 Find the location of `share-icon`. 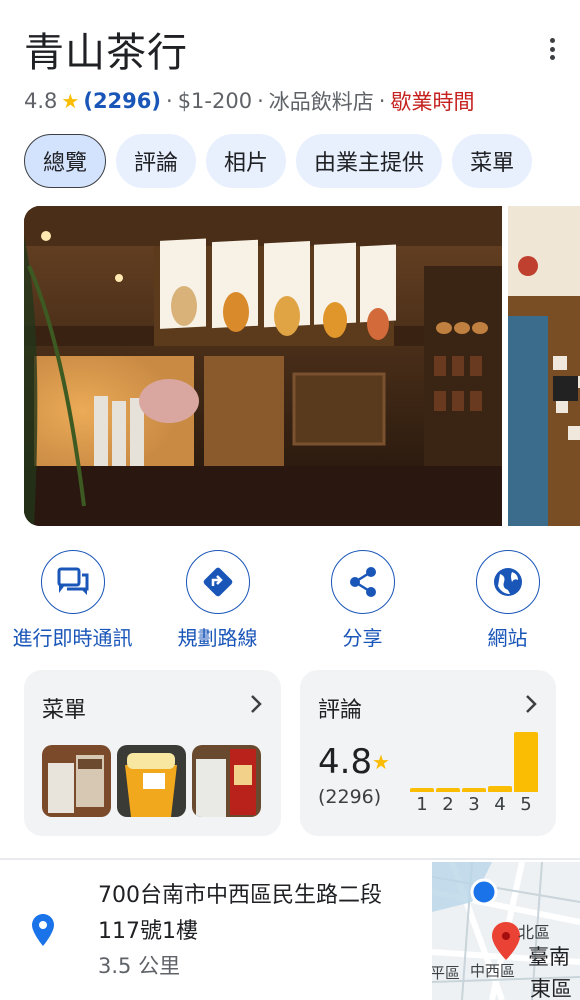

share-icon is located at coordinates (362, 582).